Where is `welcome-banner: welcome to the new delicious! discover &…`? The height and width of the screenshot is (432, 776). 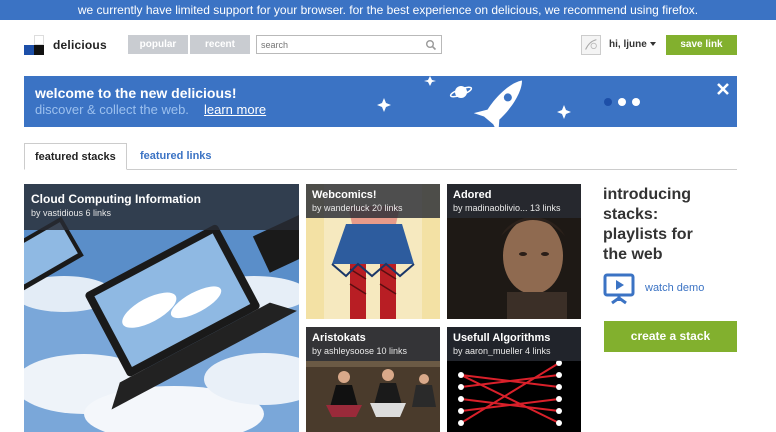
welcome-banner: welcome to the new delicious! discover &… is located at coordinates (380, 101).